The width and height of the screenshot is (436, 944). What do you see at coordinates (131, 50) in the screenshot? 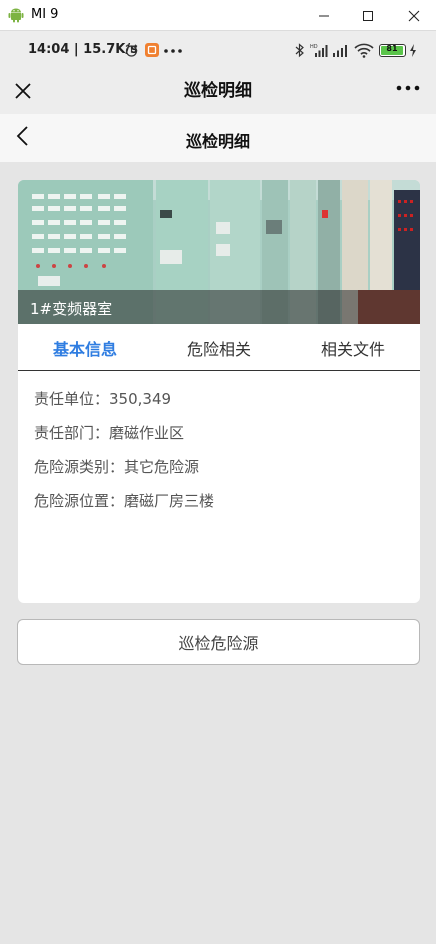
I see `alarm-clock-icon` at bounding box center [131, 50].